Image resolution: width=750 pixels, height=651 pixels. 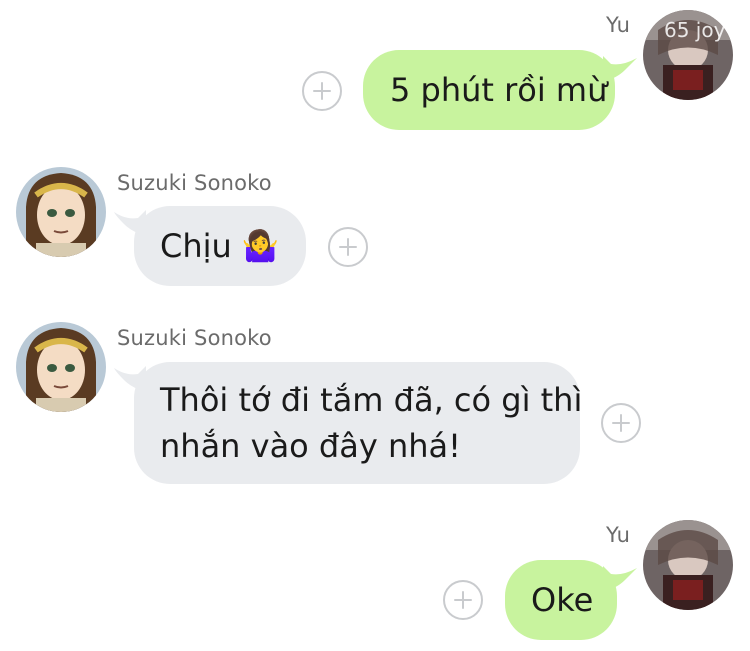 I want to click on message-text: 5 phút rồi mừ, so click(x=499, y=90).